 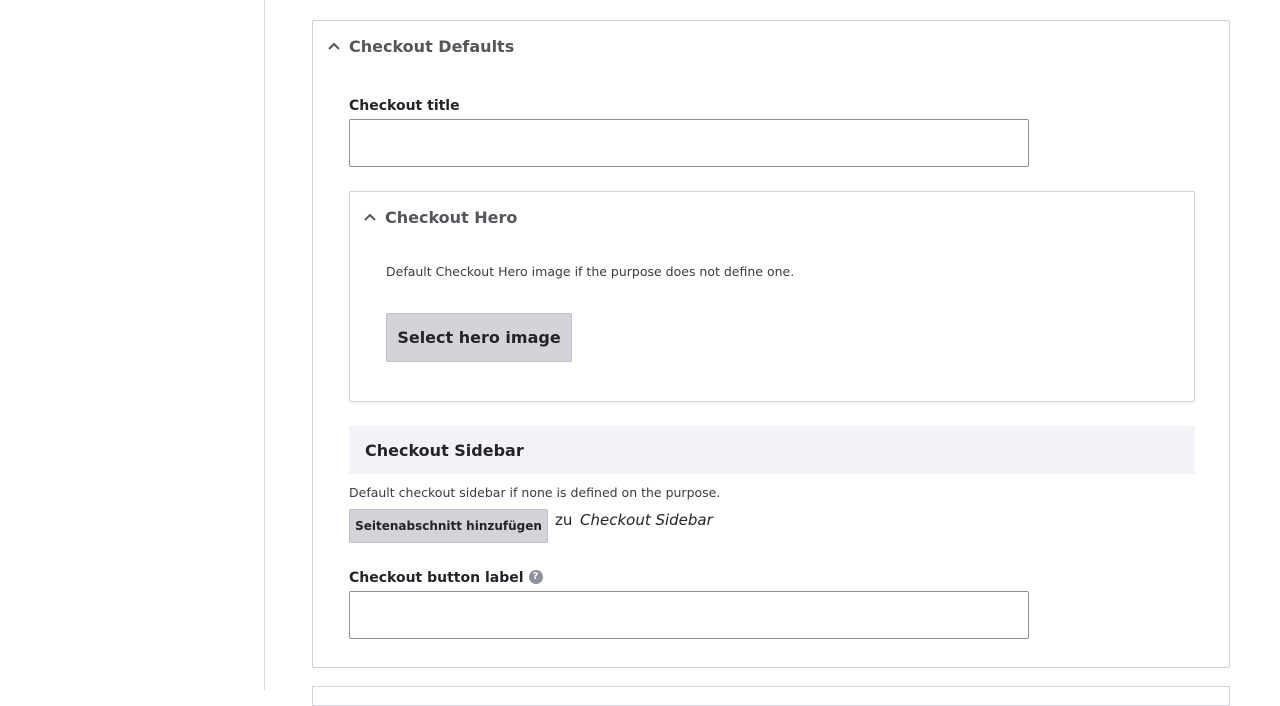 I want to click on checkout-hero-summary: Checkout Hero, so click(x=440, y=217).